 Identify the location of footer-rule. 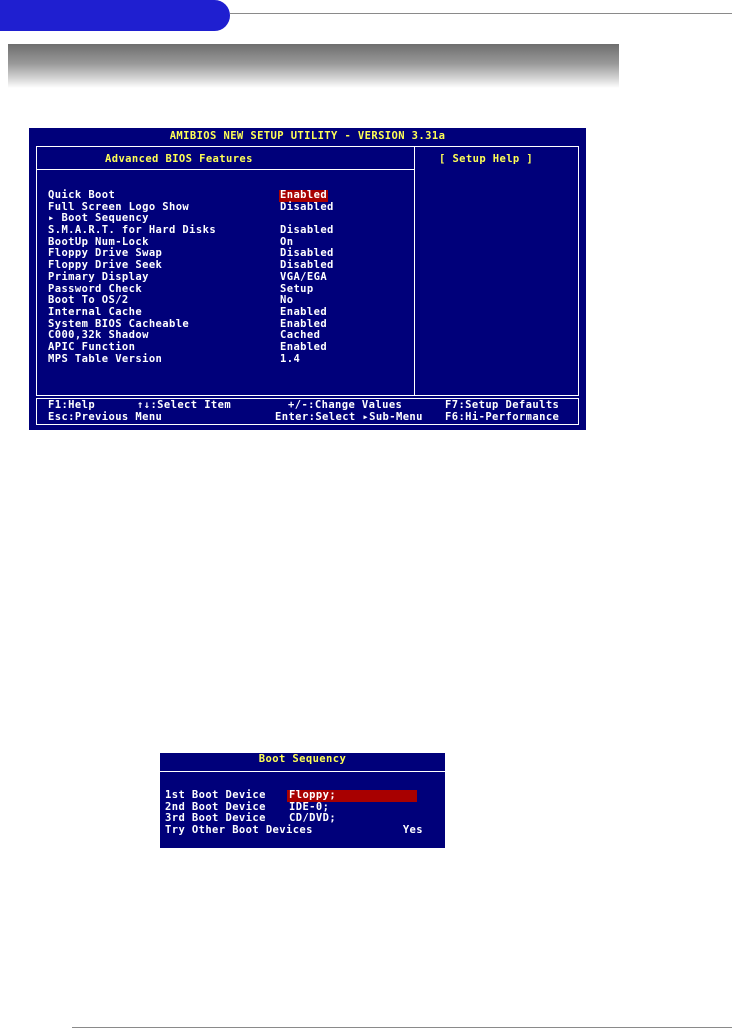
(402, 1027).